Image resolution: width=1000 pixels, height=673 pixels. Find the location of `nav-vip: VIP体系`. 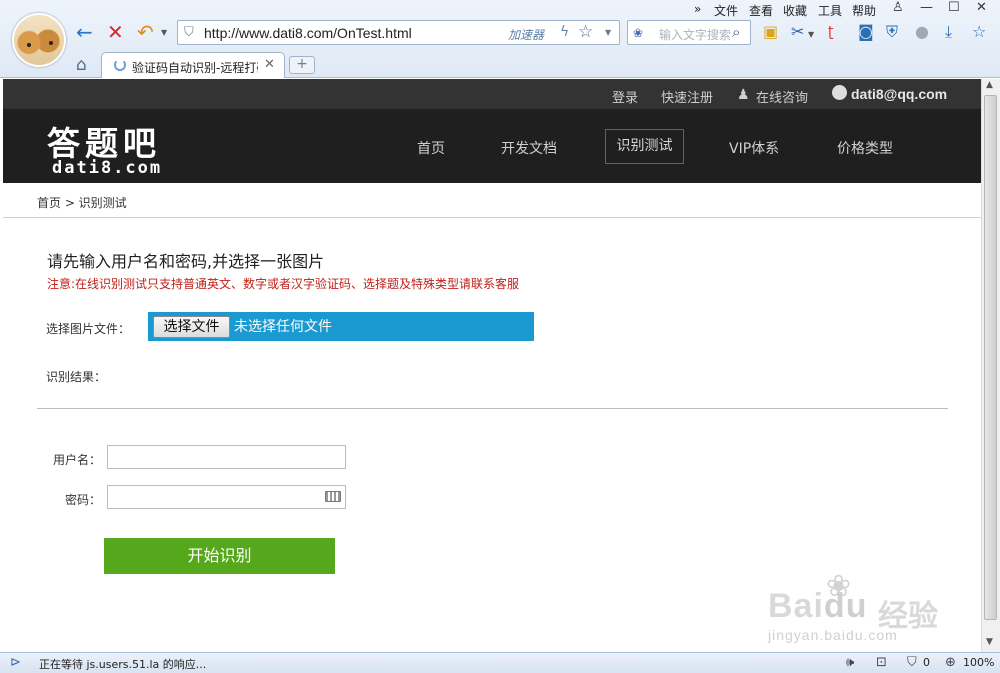

nav-vip: VIP体系 is located at coordinates (754, 148).